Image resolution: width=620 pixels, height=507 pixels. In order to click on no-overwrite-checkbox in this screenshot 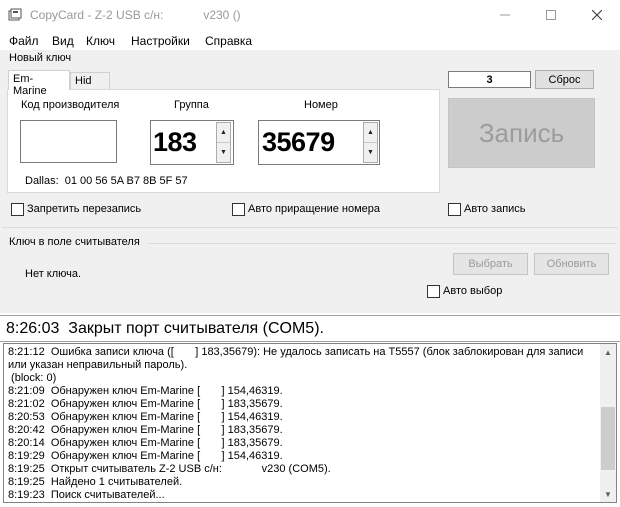, I will do `click(17, 209)`.